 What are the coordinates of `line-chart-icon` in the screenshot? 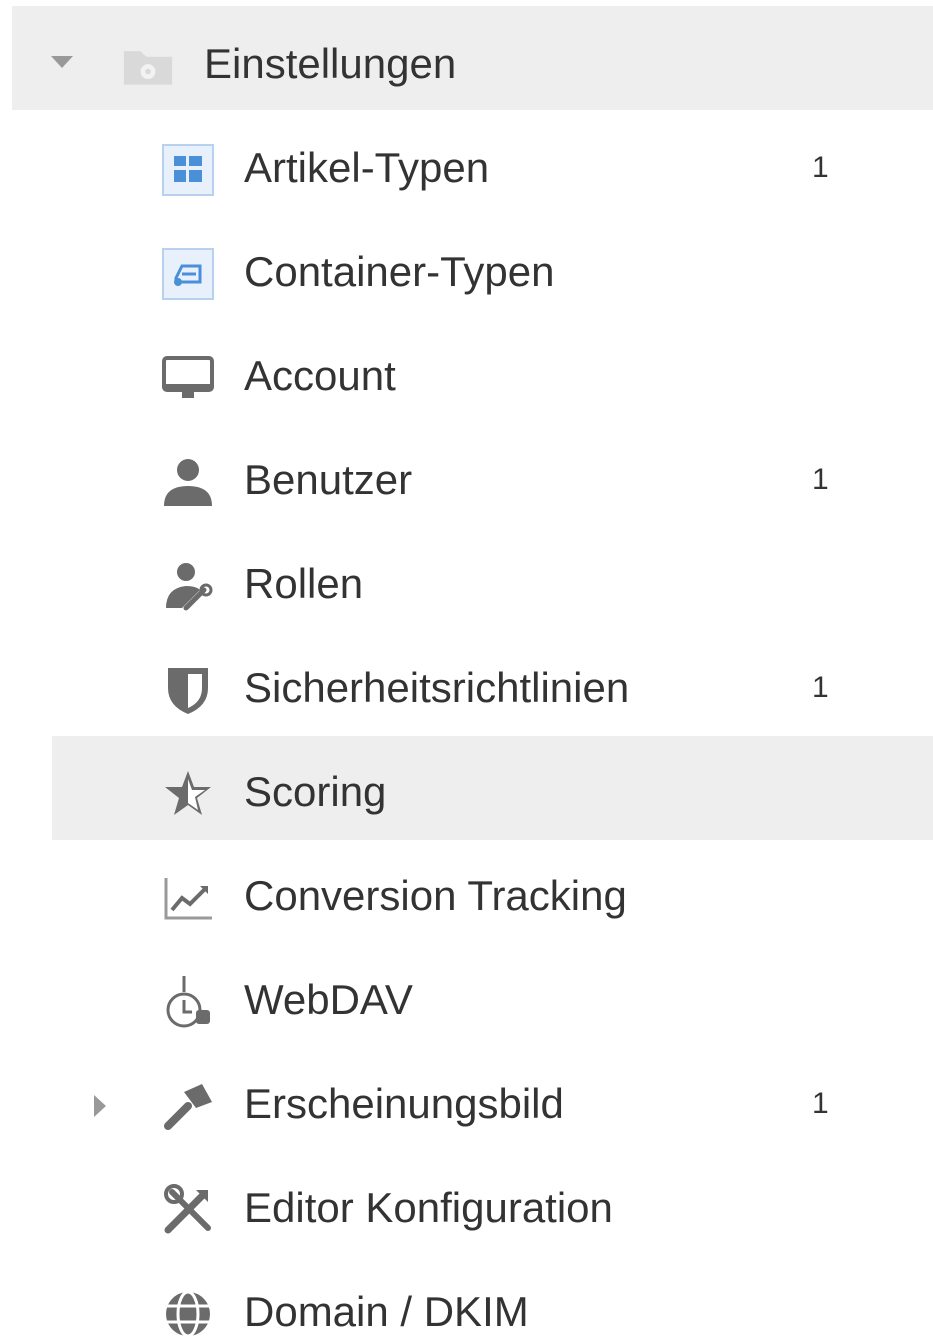 It's located at (188, 898).